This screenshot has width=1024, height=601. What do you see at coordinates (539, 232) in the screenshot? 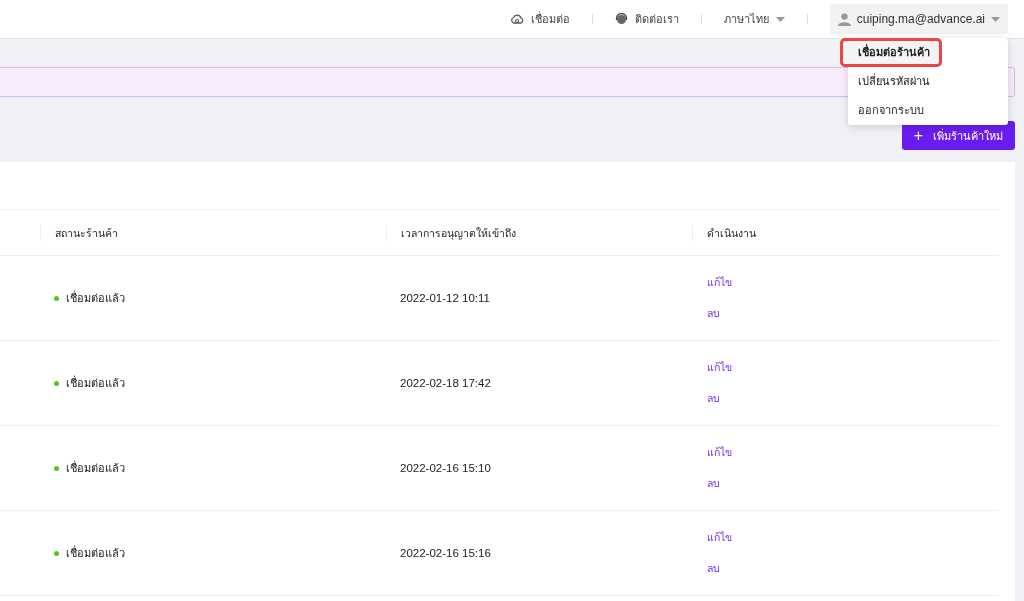
I see `column-header: เวลาการอนุญาตให้เข้าถึง` at bounding box center [539, 232].